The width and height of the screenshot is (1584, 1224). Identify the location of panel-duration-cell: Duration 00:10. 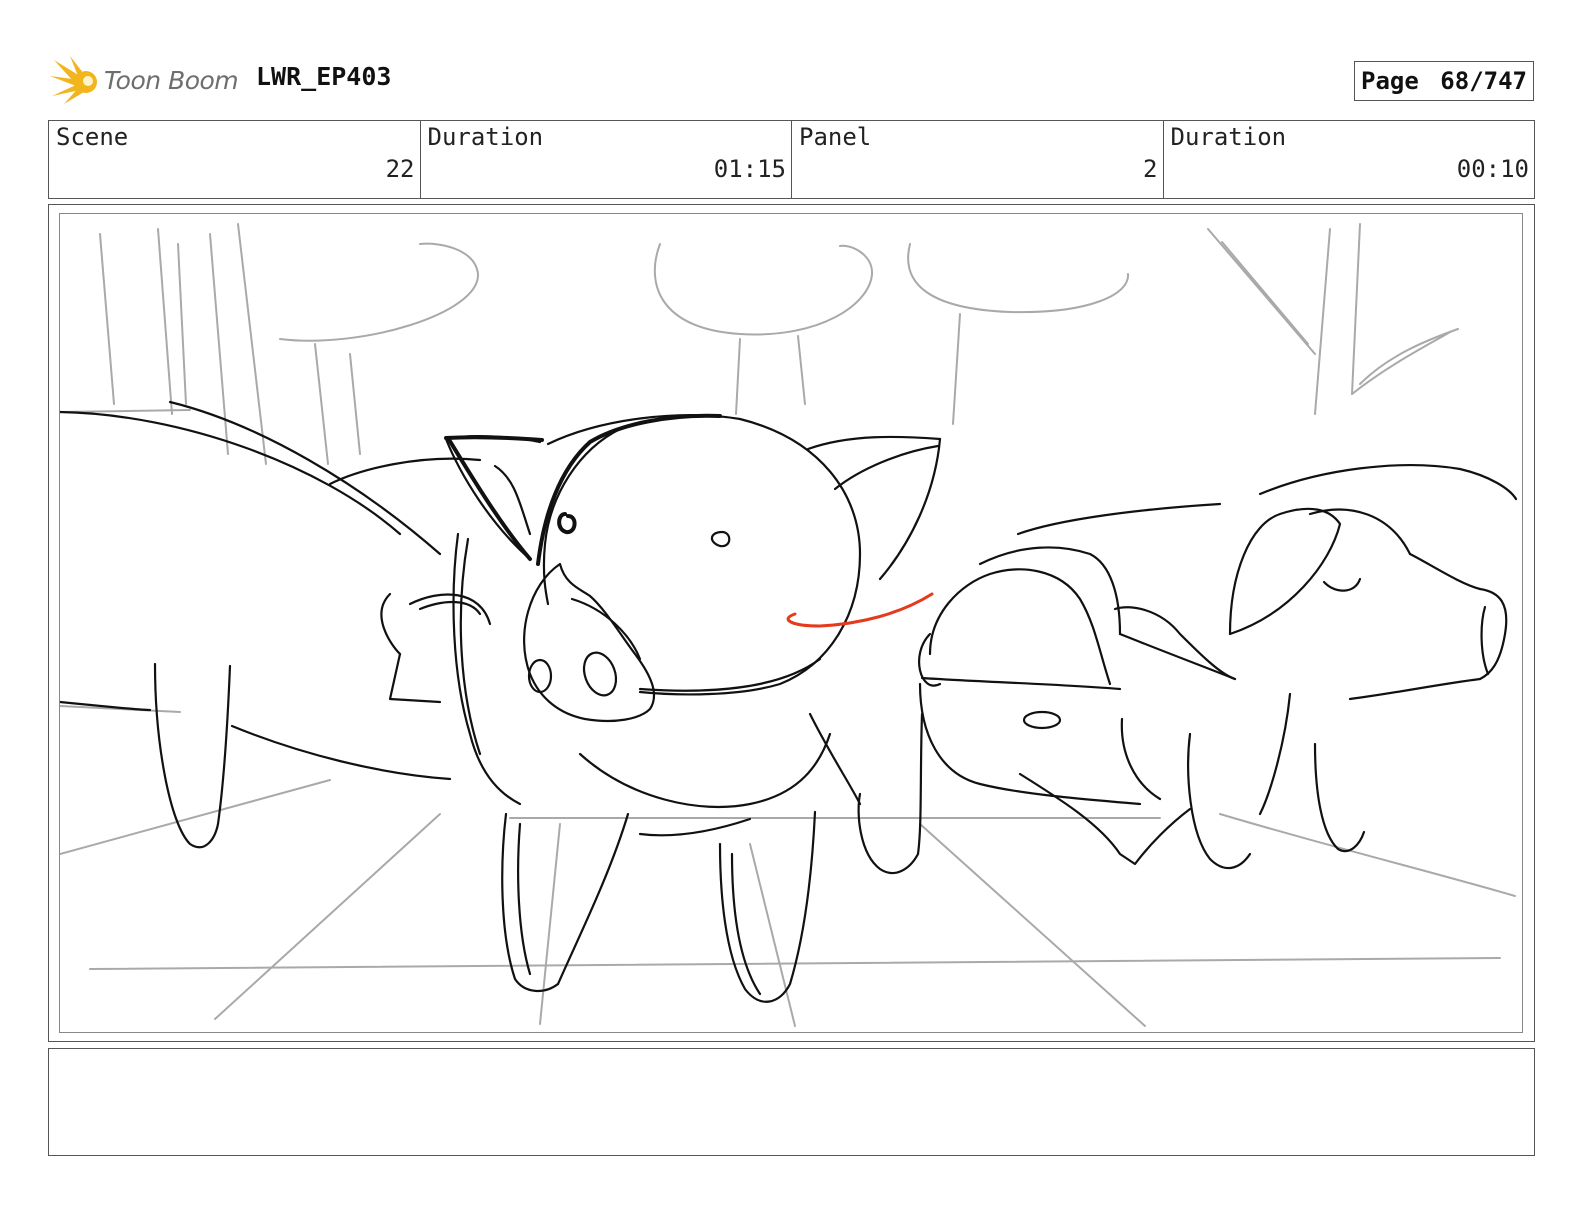
(1349, 159).